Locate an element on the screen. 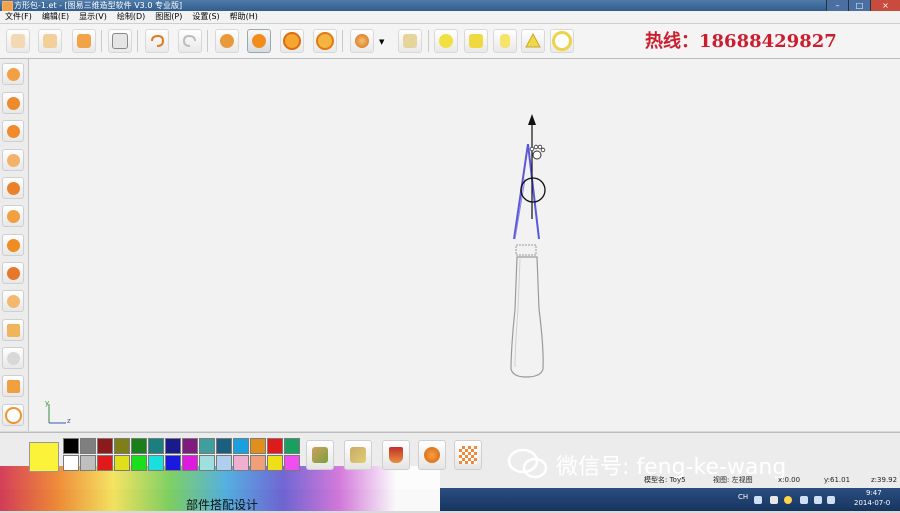 The height and width of the screenshot is (513, 900). toolbar-separator is located at coordinates (137, 41).